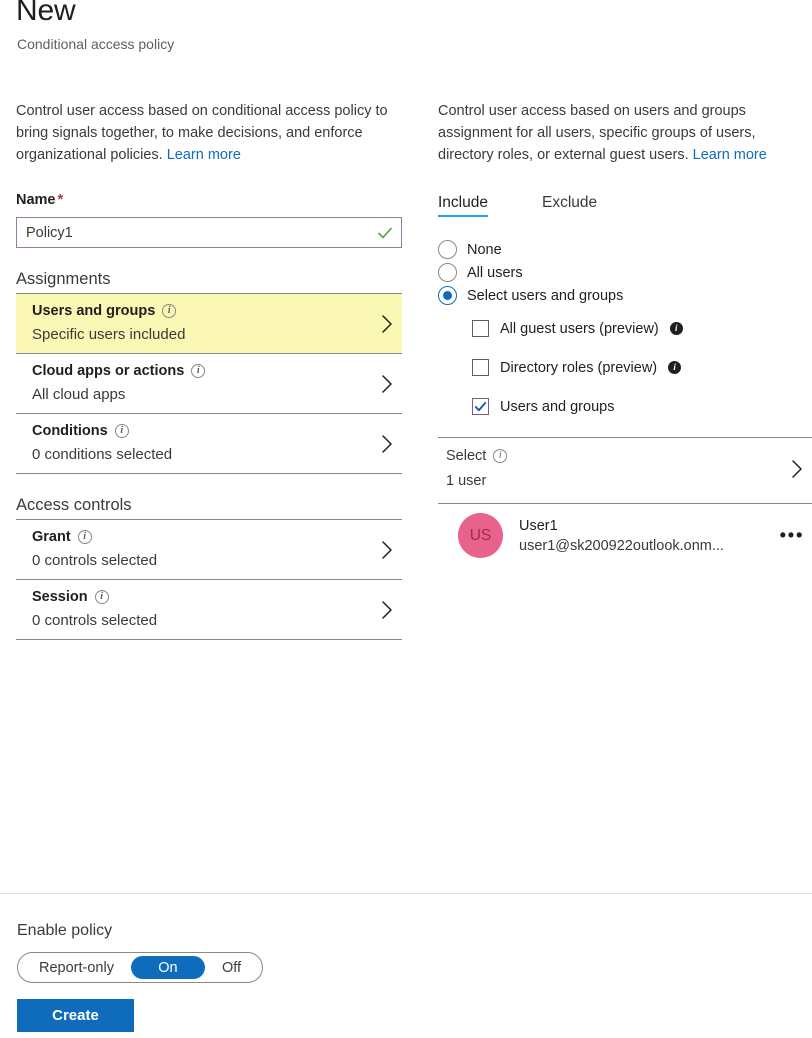  What do you see at coordinates (792, 535) in the screenshot?
I see `more-options-icon: •••` at bounding box center [792, 535].